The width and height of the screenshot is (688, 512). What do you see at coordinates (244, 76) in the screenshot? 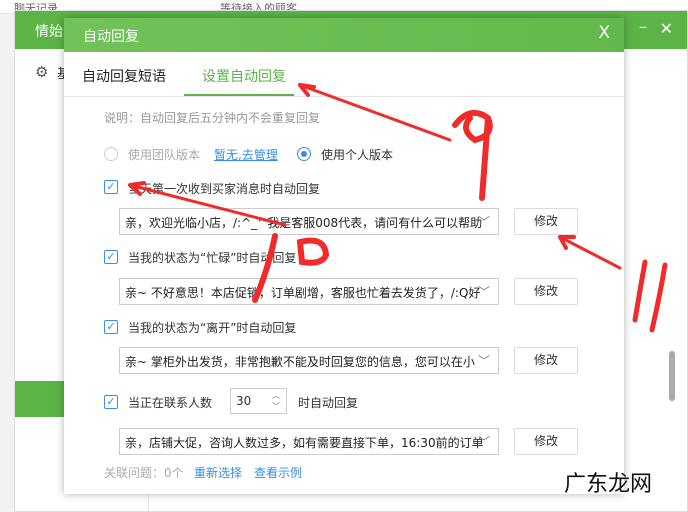
I see `tab-set-auto-reply: 设置自动回复` at bounding box center [244, 76].